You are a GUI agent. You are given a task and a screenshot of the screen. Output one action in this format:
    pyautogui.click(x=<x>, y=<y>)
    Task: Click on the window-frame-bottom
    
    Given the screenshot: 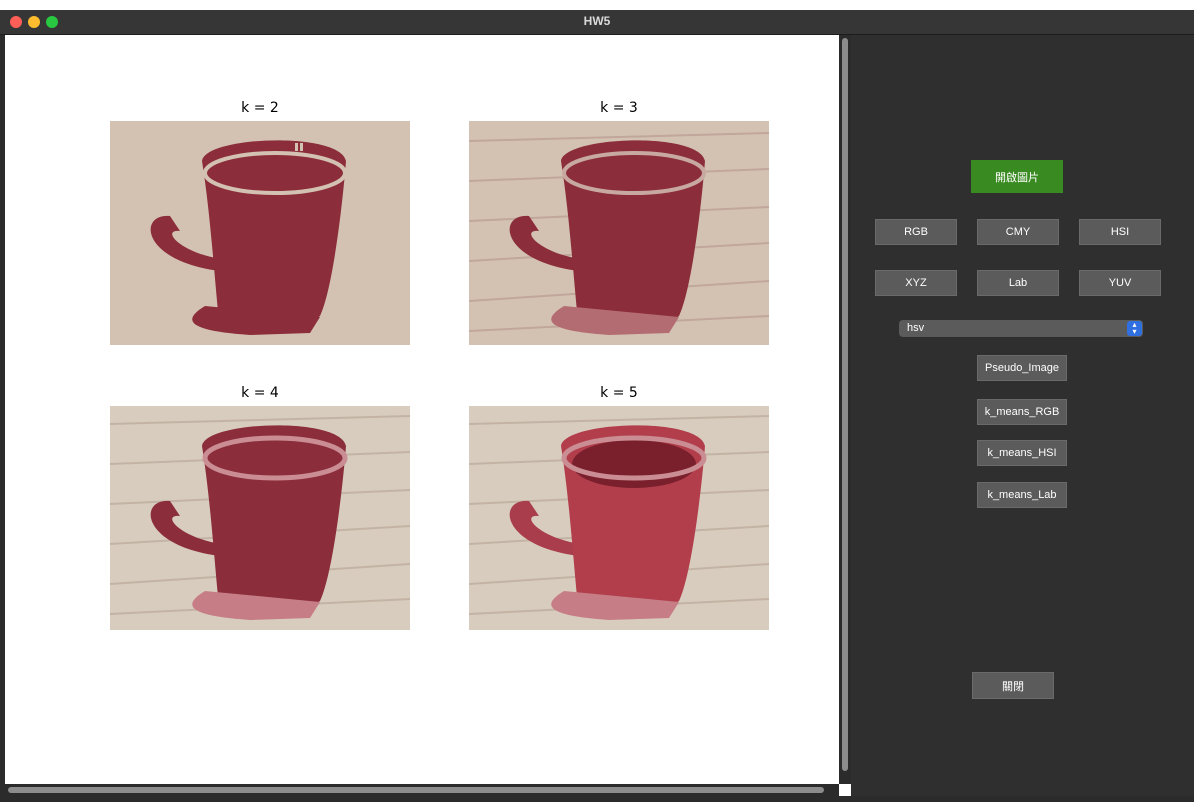 What is the action you would take?
    pyautogui.click(x=597, y=799)
    